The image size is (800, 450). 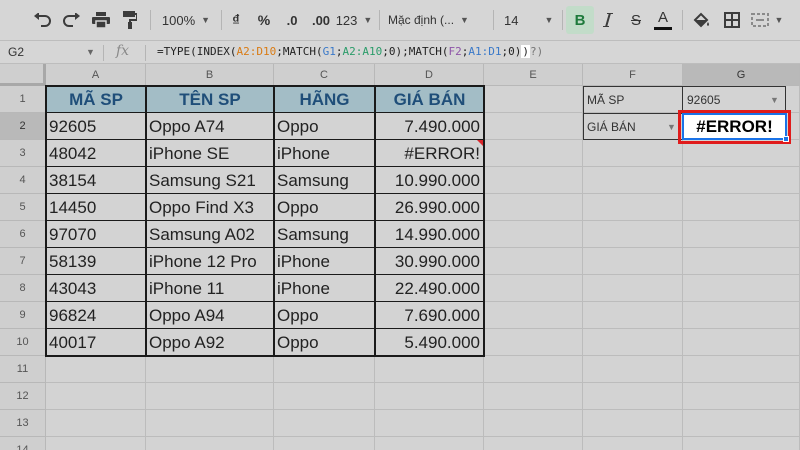 I want to click on row-header-8: 8, so click(x=23, y=288).